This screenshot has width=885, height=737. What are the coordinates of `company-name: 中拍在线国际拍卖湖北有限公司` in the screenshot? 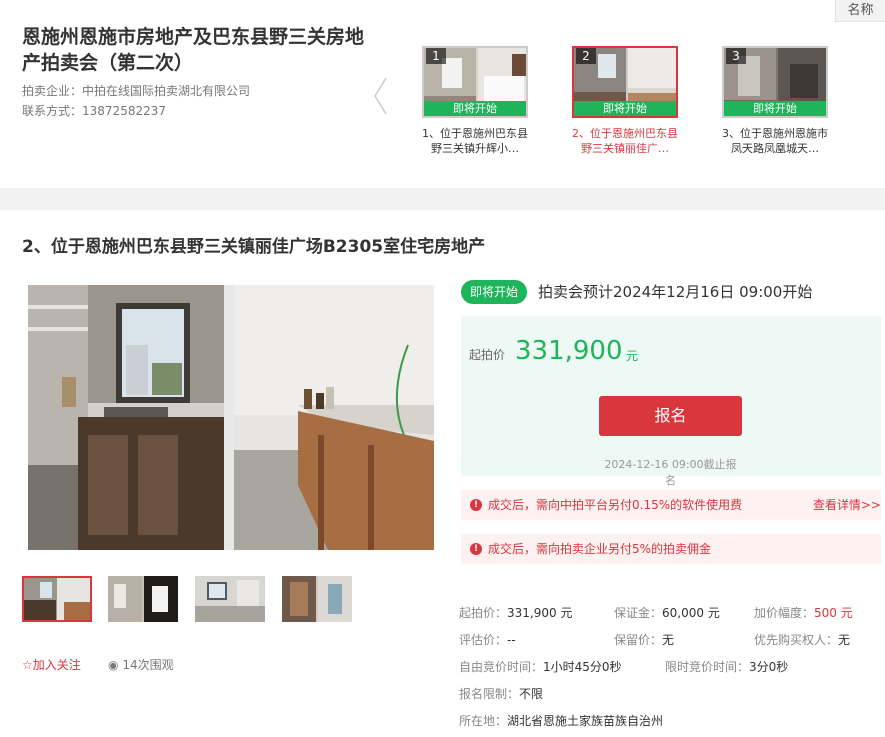 It's located at (166, 91).